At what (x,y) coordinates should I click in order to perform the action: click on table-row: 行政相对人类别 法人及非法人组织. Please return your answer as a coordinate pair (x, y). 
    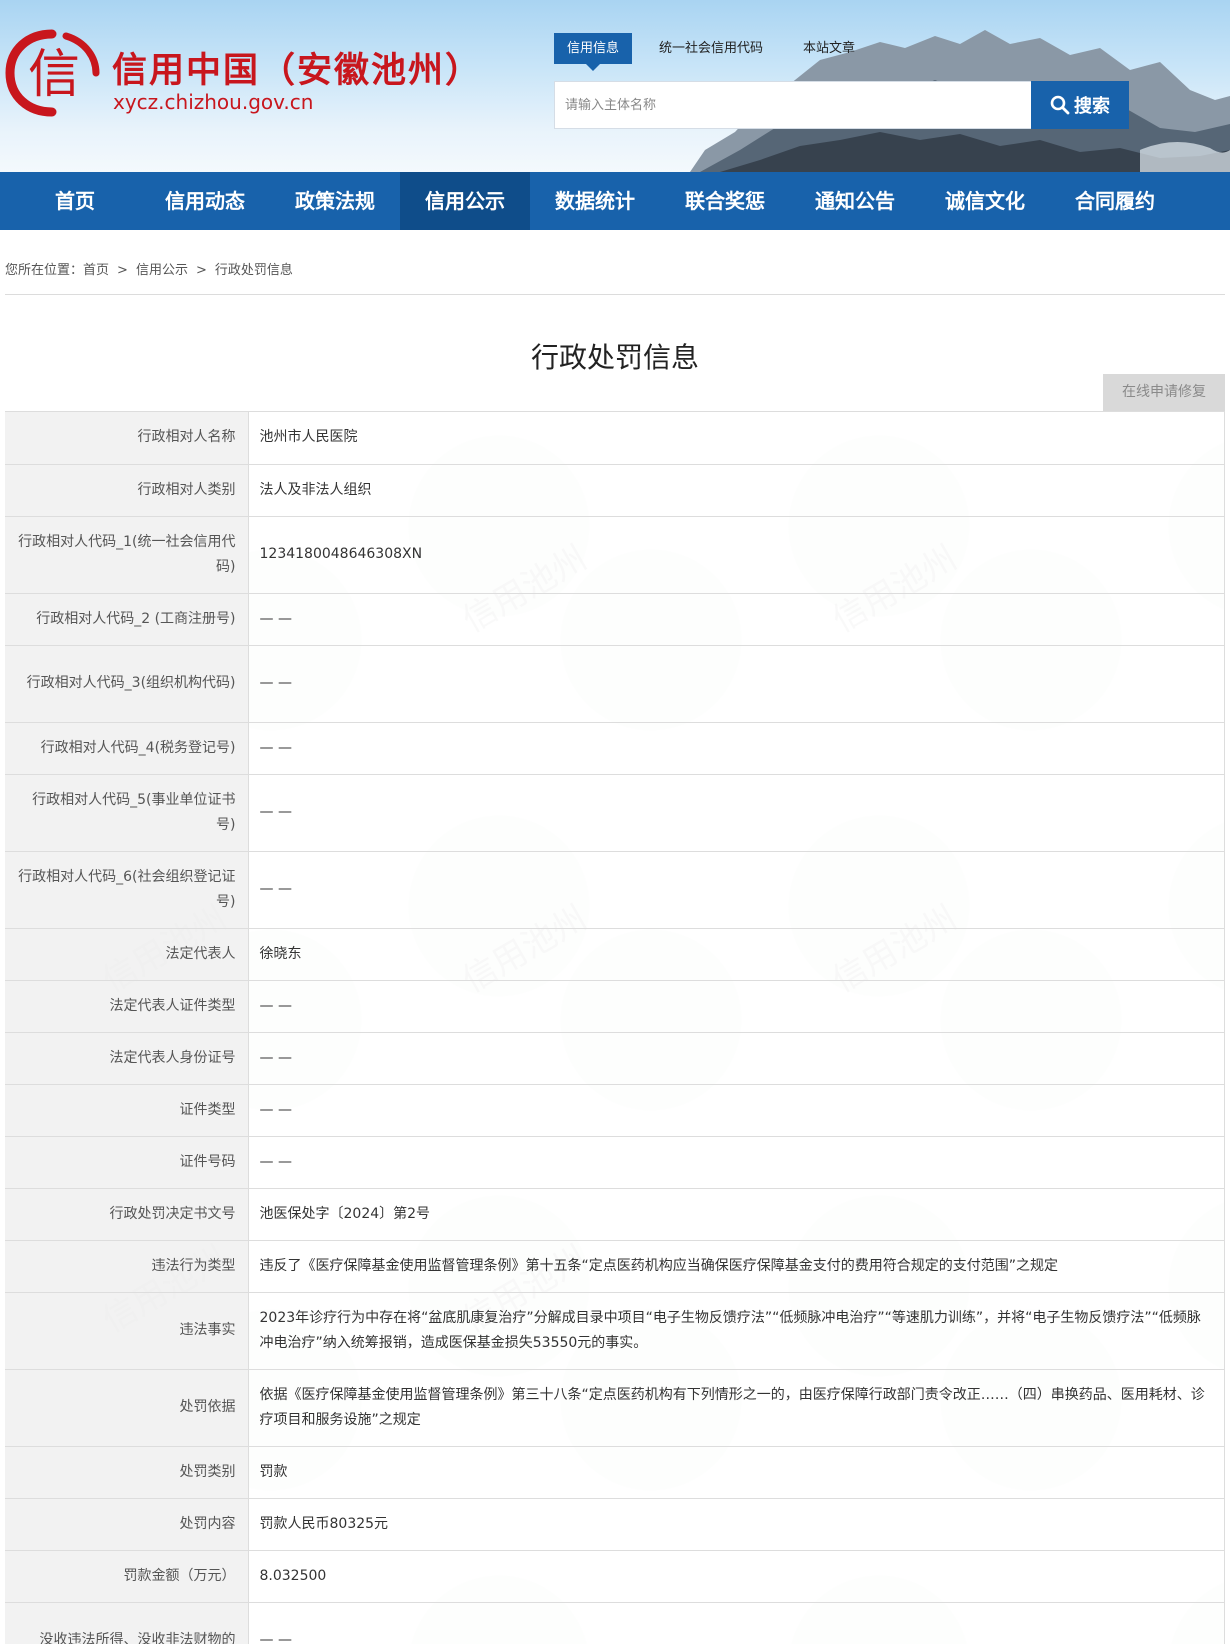
    Looking at the image, I should click on (615, 490).